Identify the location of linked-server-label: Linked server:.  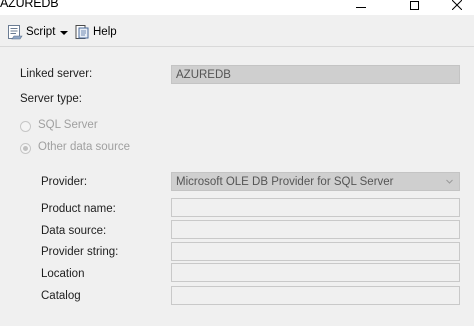
(56, 74).